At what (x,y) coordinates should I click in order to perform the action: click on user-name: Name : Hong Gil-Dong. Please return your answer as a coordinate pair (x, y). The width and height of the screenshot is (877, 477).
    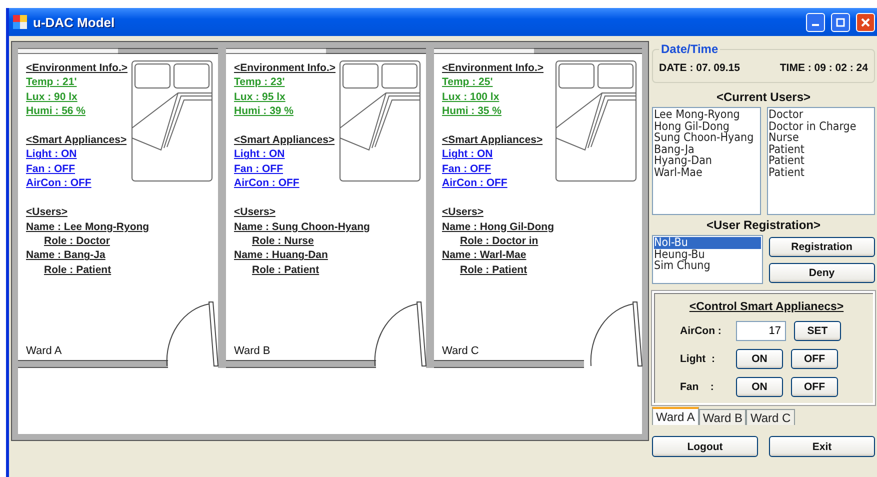
    Looking at the image, I should click on (498, 227).